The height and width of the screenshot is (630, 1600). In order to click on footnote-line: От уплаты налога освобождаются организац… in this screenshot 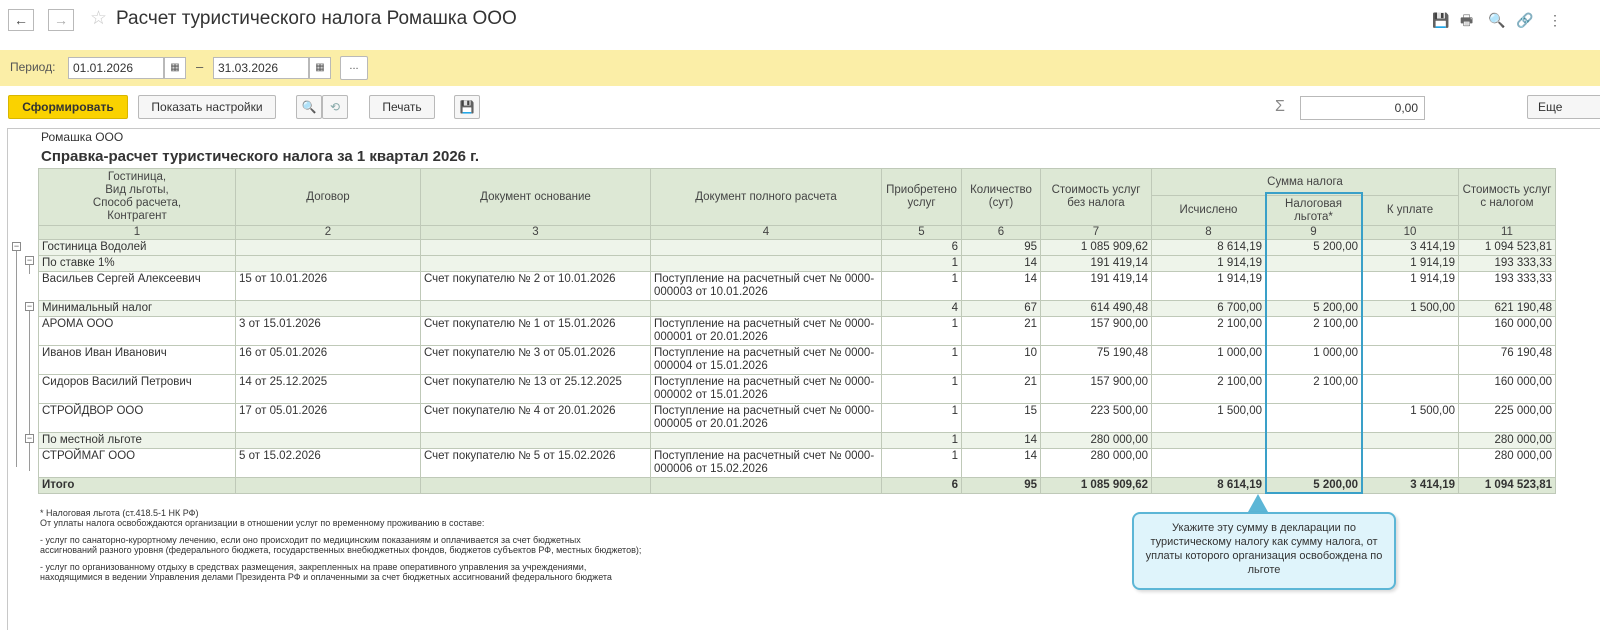, I will do `click(262, 523)`.